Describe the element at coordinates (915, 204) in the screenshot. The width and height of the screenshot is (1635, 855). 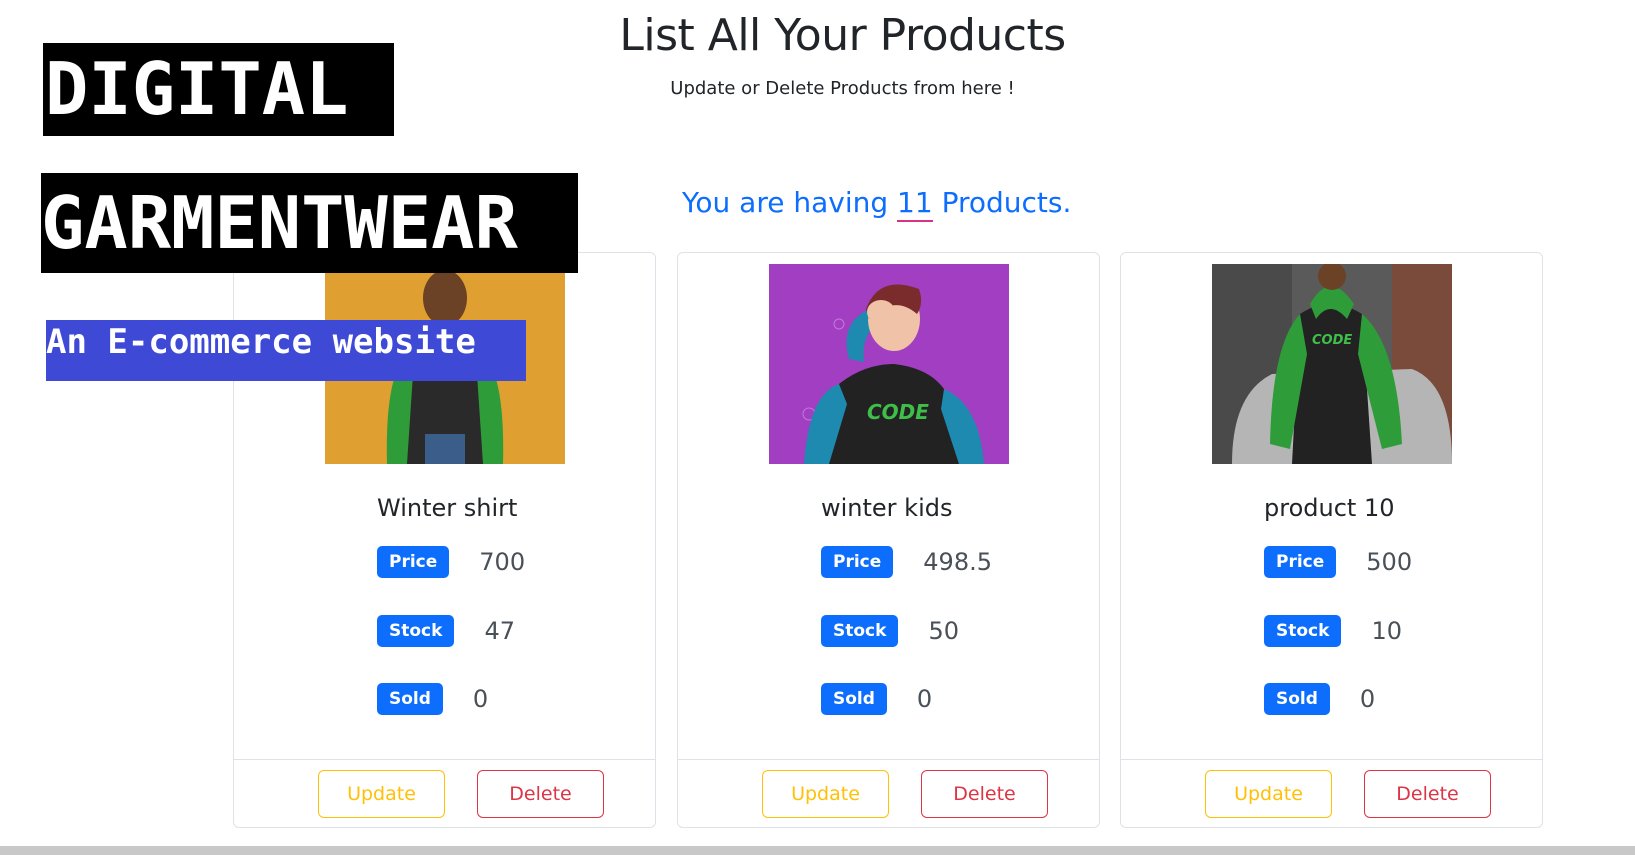
I see `product-count: 11` at that location.